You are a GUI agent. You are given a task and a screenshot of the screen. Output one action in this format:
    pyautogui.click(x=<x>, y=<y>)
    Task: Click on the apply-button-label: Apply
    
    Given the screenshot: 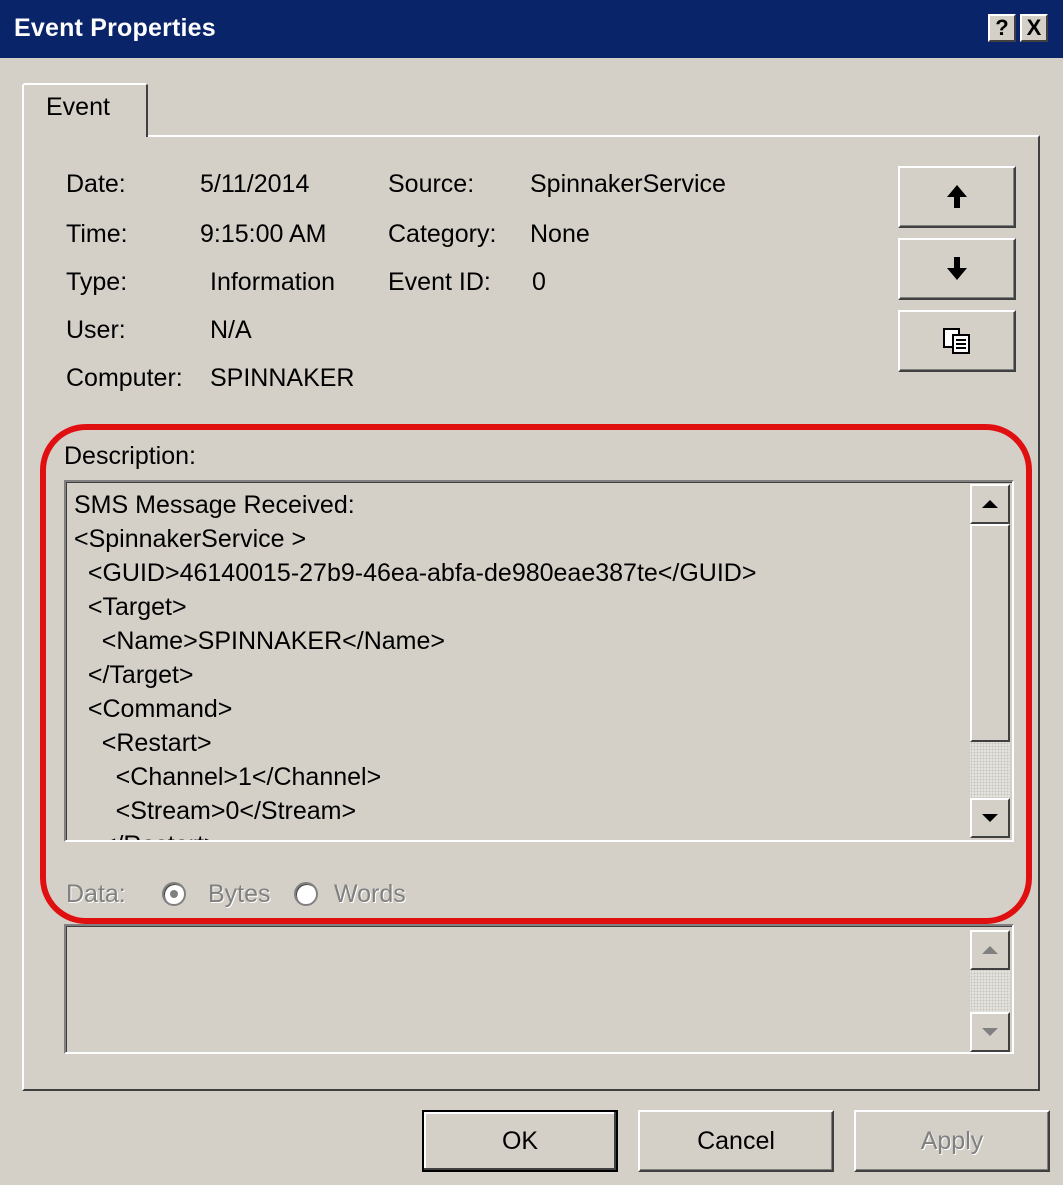 What is the action you would take?
    pyautogui.click(x=952, y=1140)
    